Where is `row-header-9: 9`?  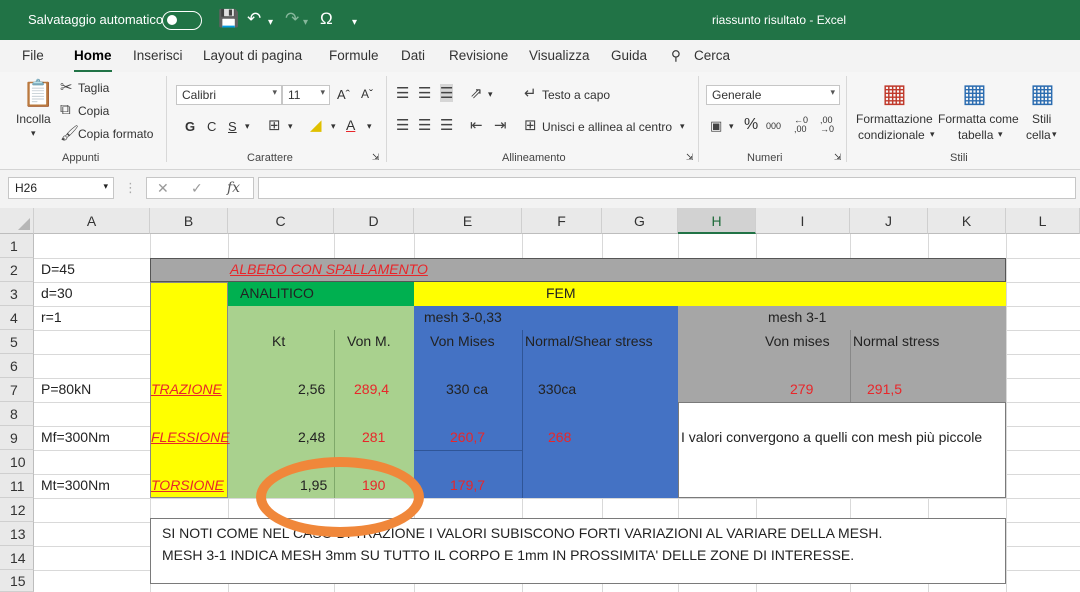
row-header-9: 9 is located at coordinates (17, 438).